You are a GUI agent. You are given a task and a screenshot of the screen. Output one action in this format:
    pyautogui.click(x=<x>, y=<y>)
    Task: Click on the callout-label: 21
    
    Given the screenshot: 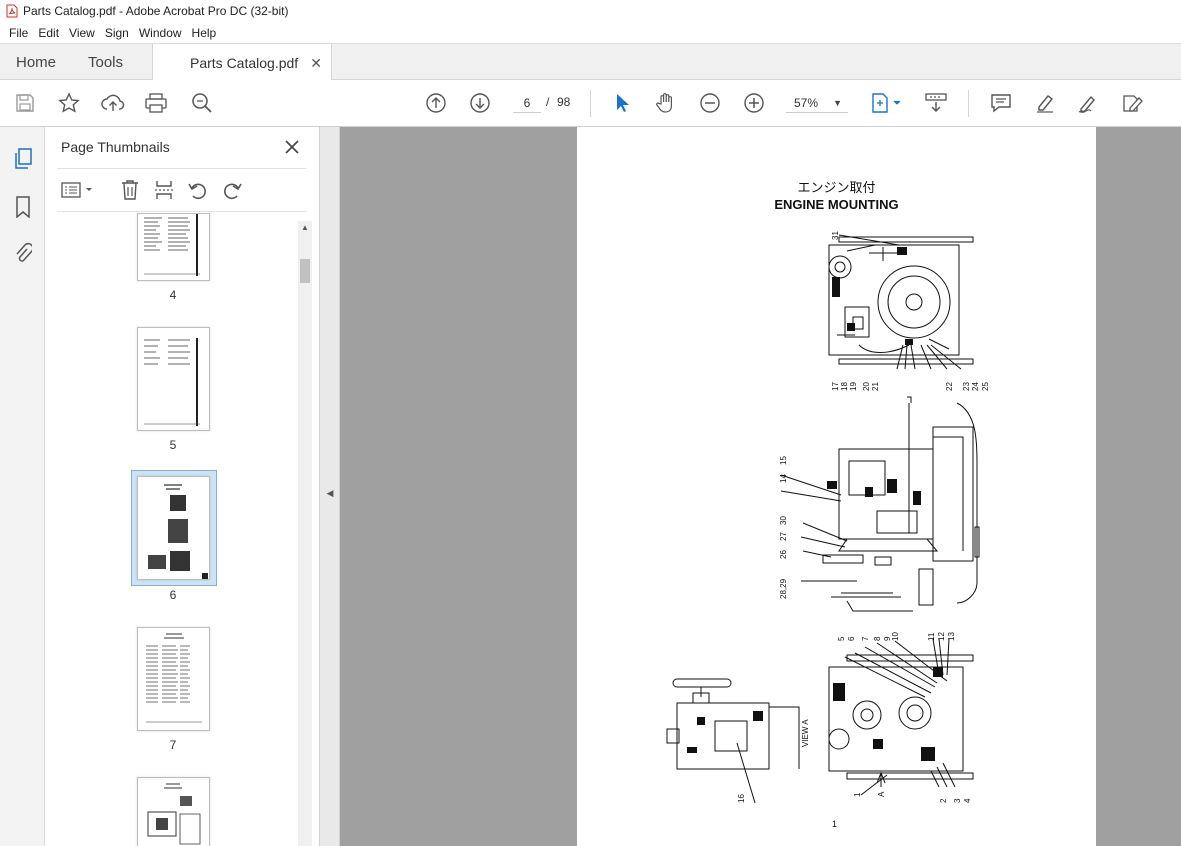 What is the action you would take?
    pyautogui.click(x=875, y=386)
    